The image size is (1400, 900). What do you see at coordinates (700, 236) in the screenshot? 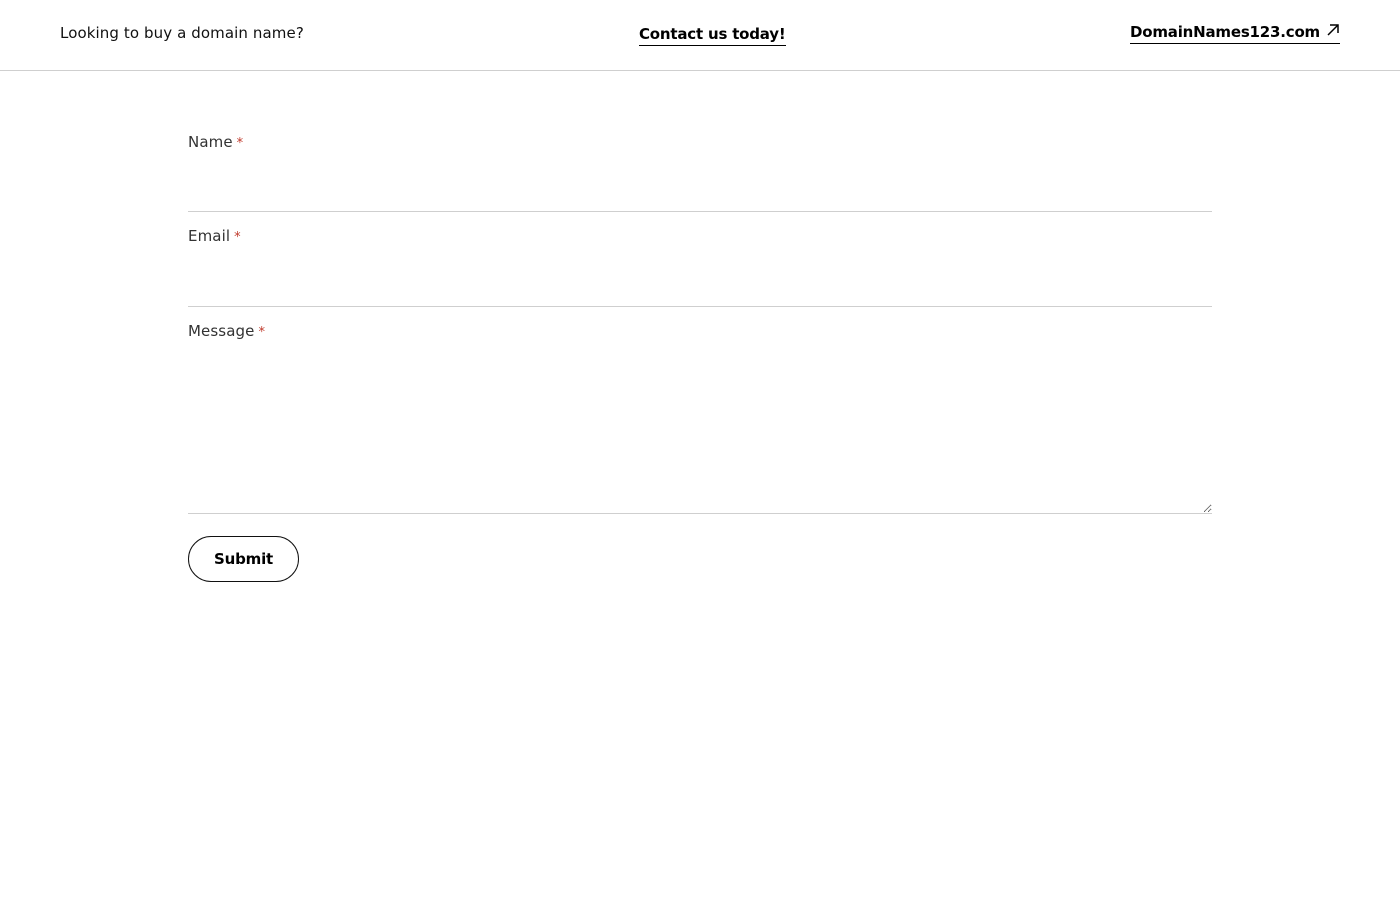
I see `email-label: Email *` at bounding box center [700, 236].